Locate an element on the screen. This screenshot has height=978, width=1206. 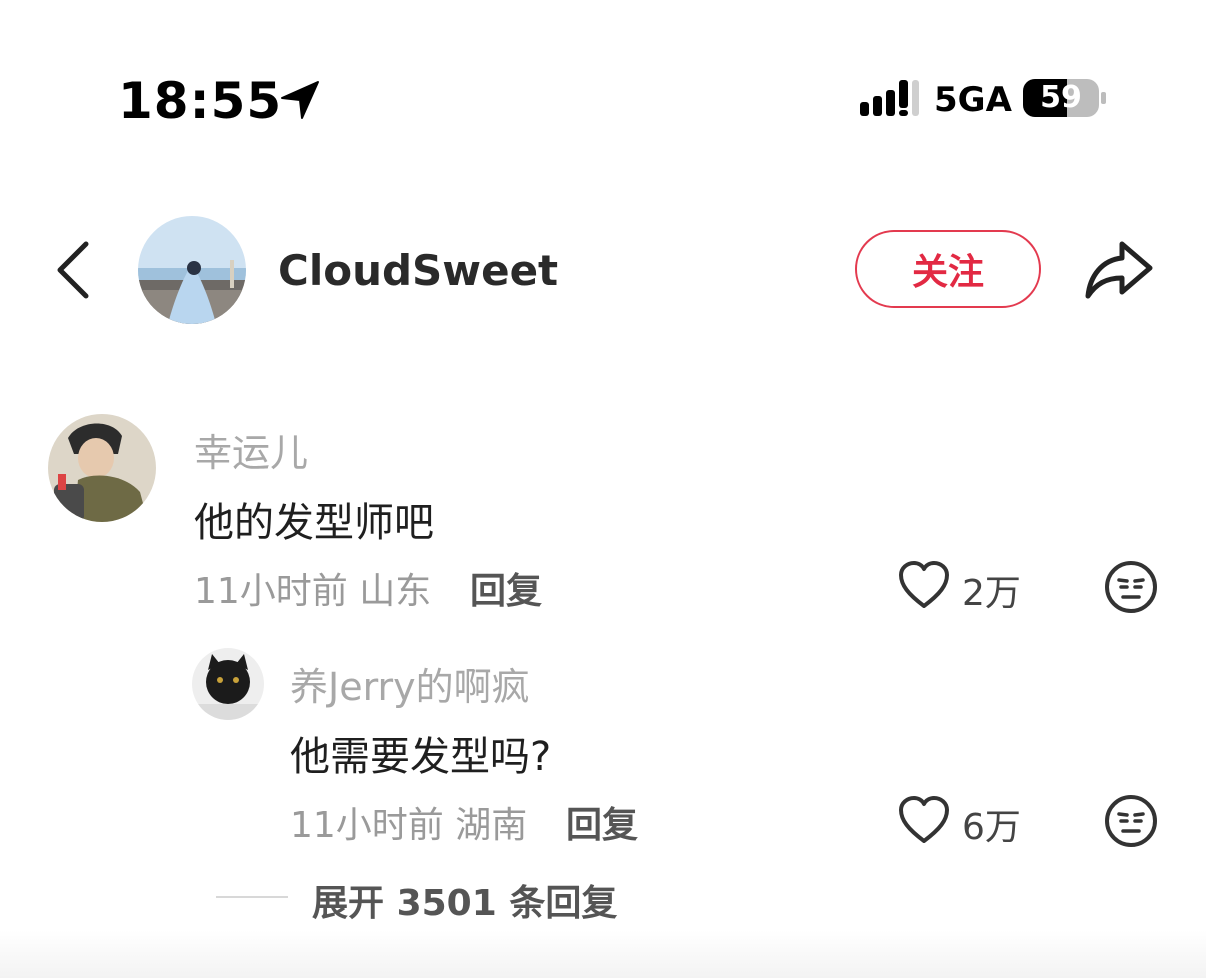
signal-strength-icon is located at coordinates (889, 98).